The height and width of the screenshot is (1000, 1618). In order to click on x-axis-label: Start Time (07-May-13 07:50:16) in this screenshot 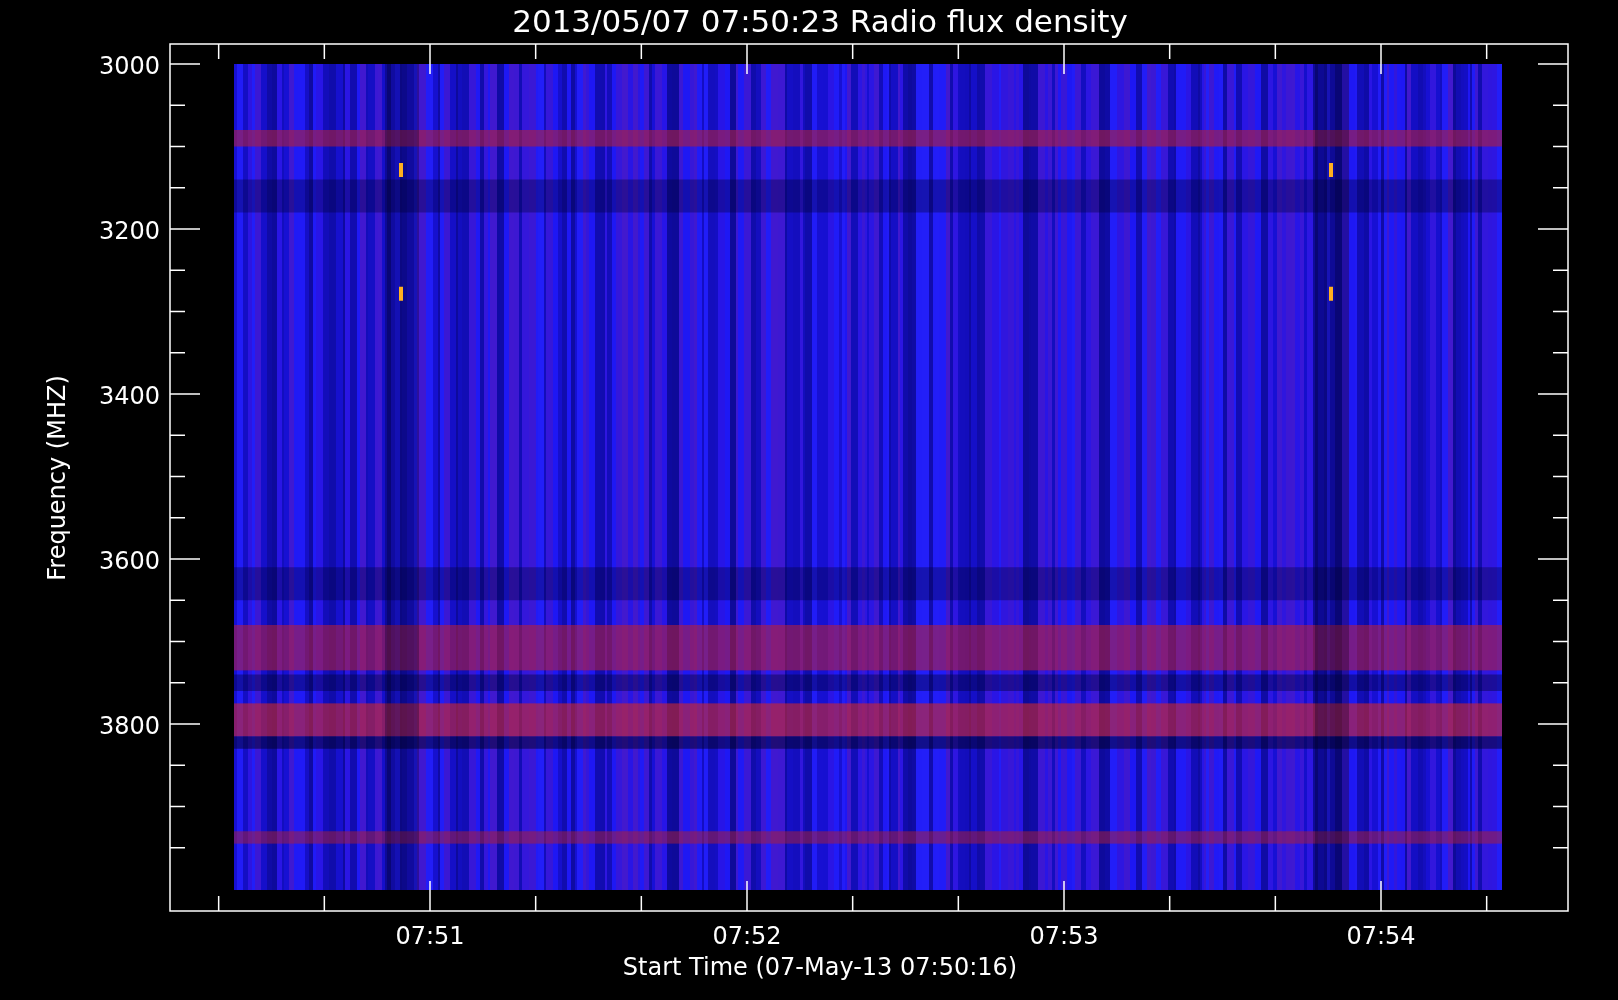, I will do `click(820, 967)`.